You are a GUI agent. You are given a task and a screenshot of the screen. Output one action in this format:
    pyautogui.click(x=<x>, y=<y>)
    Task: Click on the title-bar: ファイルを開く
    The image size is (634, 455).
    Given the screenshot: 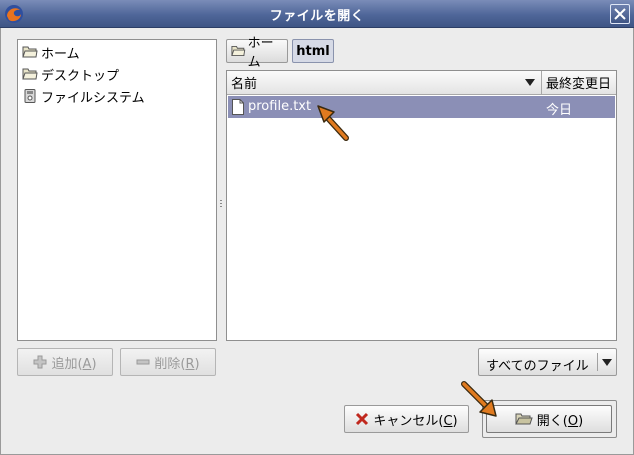 What is the action you would take?
    pyautogui.click(x=317, y=14)
    